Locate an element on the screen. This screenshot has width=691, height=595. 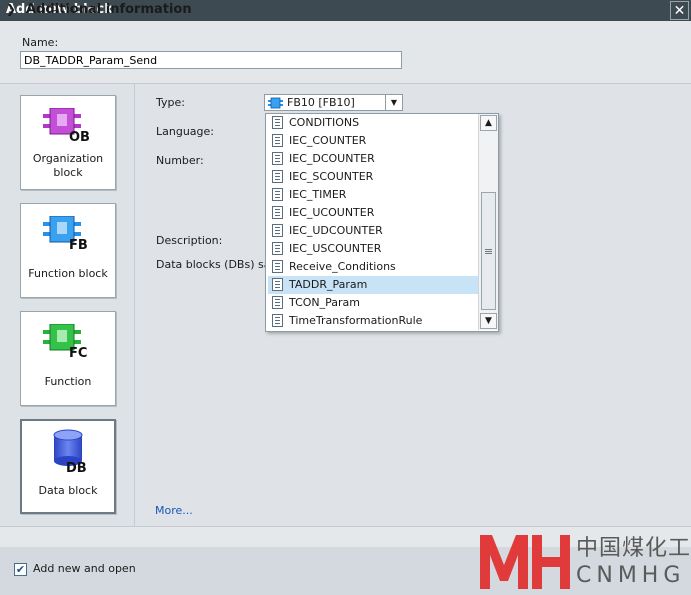
add-new-and-open-checkbox: ✔ is located at coordinates (20, 569).